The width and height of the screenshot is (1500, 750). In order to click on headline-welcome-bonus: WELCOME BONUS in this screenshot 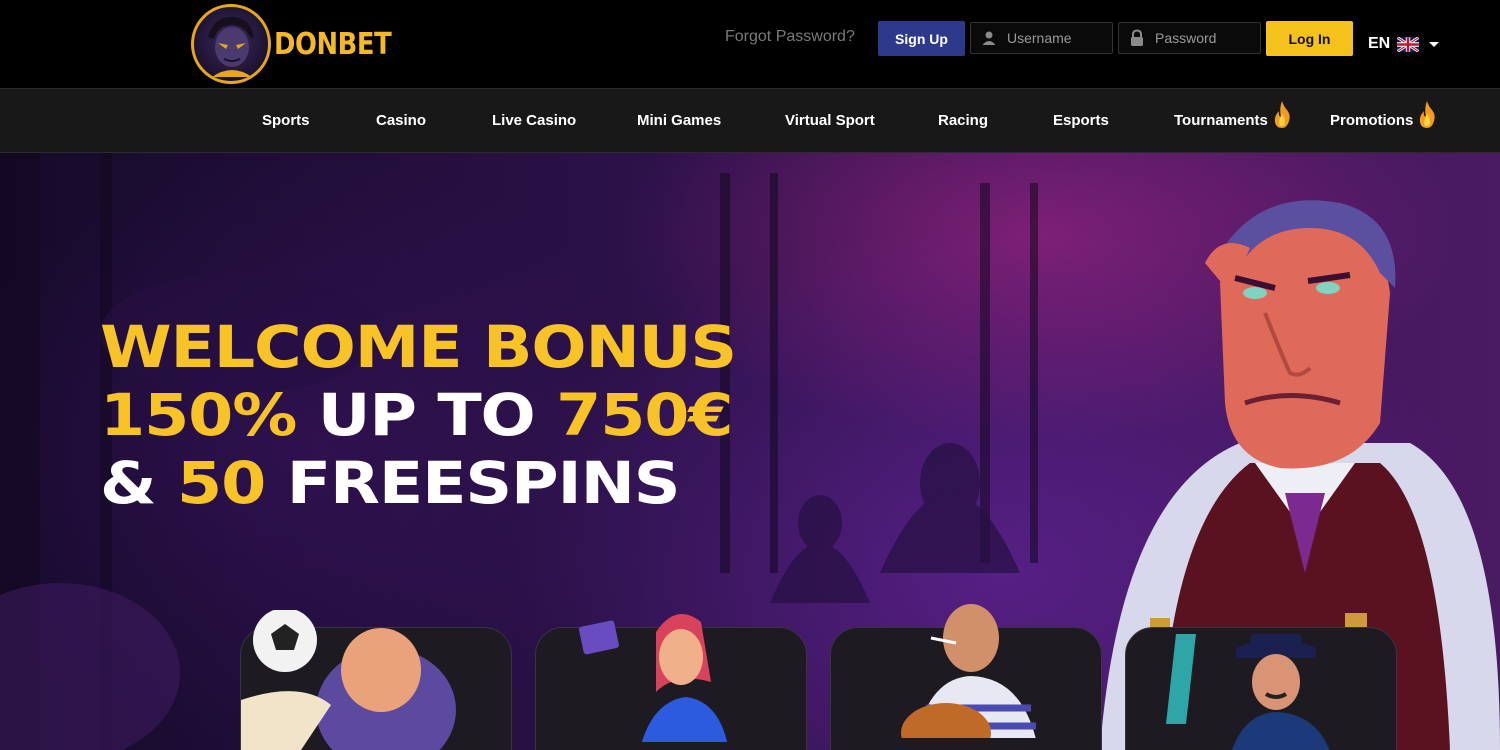, I will do `click(418, 347)`.